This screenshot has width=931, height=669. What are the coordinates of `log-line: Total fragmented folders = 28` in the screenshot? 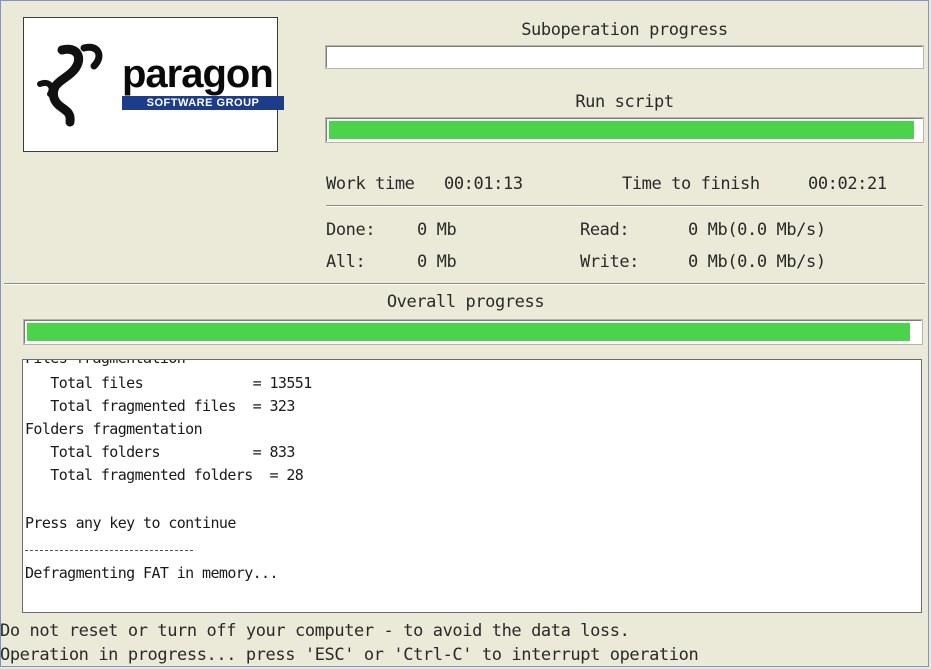 It's located at (164, 475).